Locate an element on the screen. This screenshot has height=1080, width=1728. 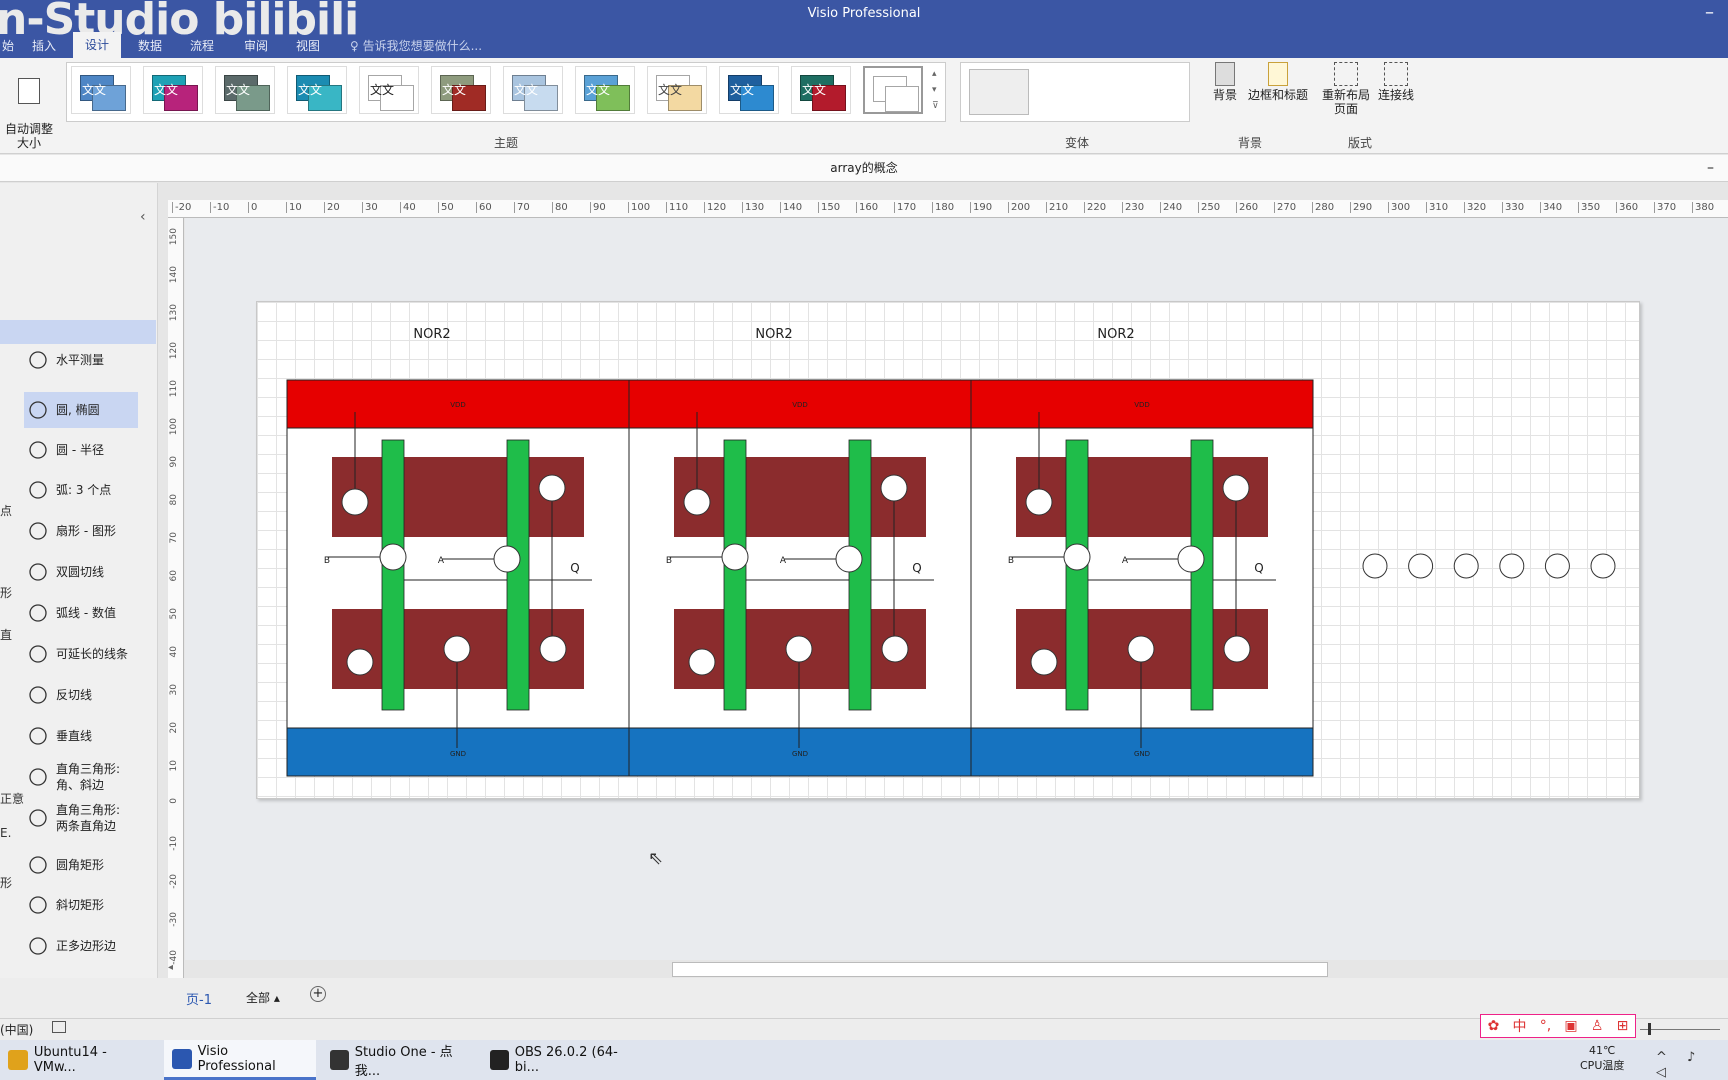
user-icon: ♙ is located at coordinates (1597, 1026).